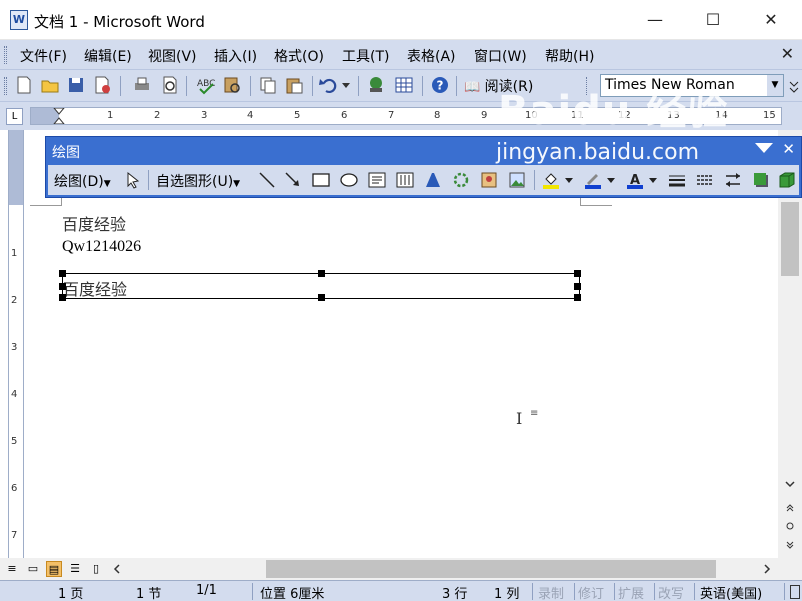 Image resolution: width=802 pixels, height=601 pixels. What do you see at coordinates (790, 484) in the screenshot?
I see `scroll-down-icon` at bounding box center [790, 484].